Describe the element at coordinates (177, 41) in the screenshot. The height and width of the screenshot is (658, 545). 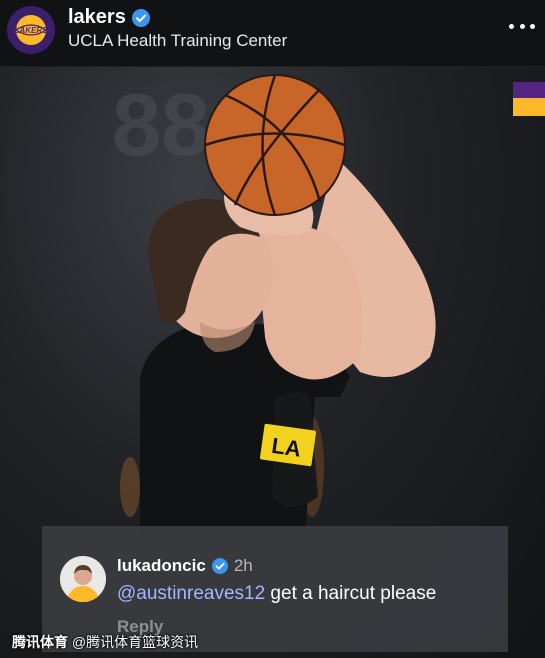
I see `post-location: UCLA Health Training Center` at that location.